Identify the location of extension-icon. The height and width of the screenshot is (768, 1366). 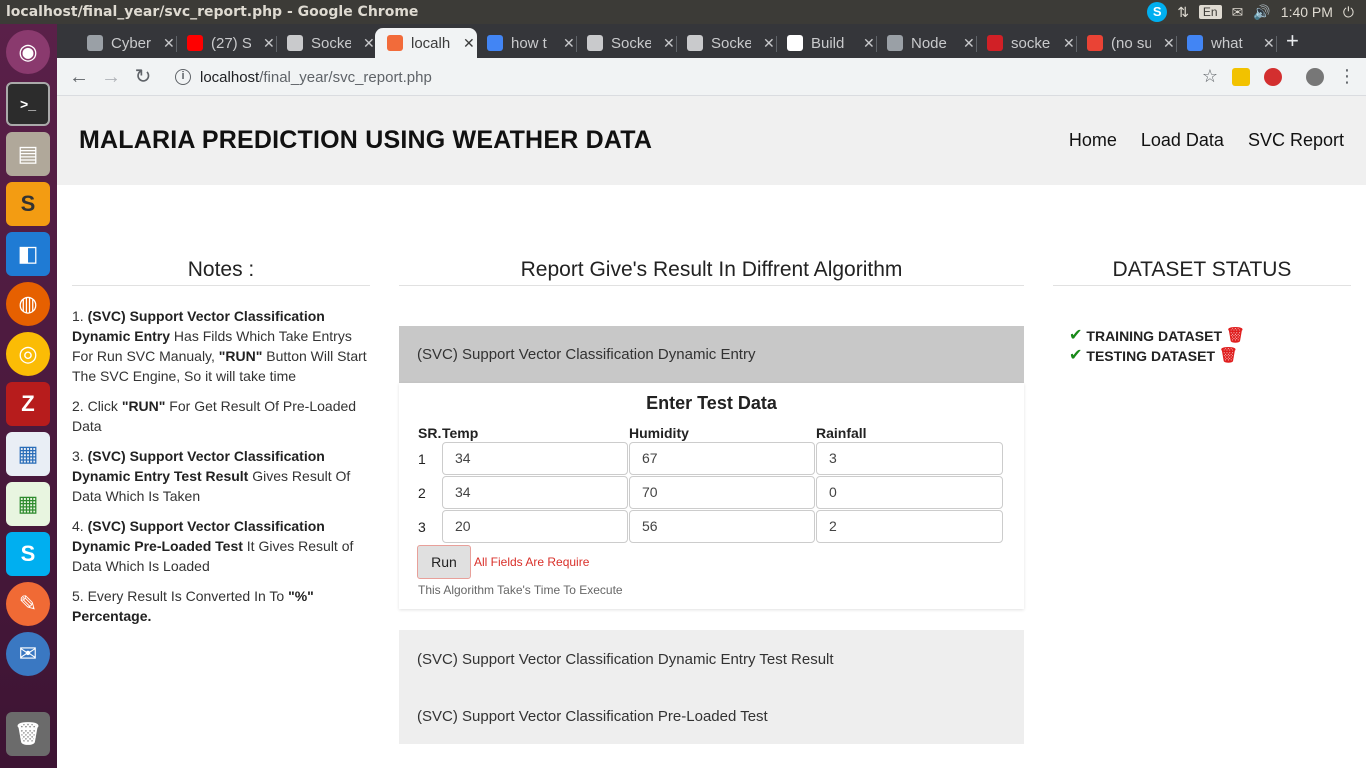
(1241, 76).